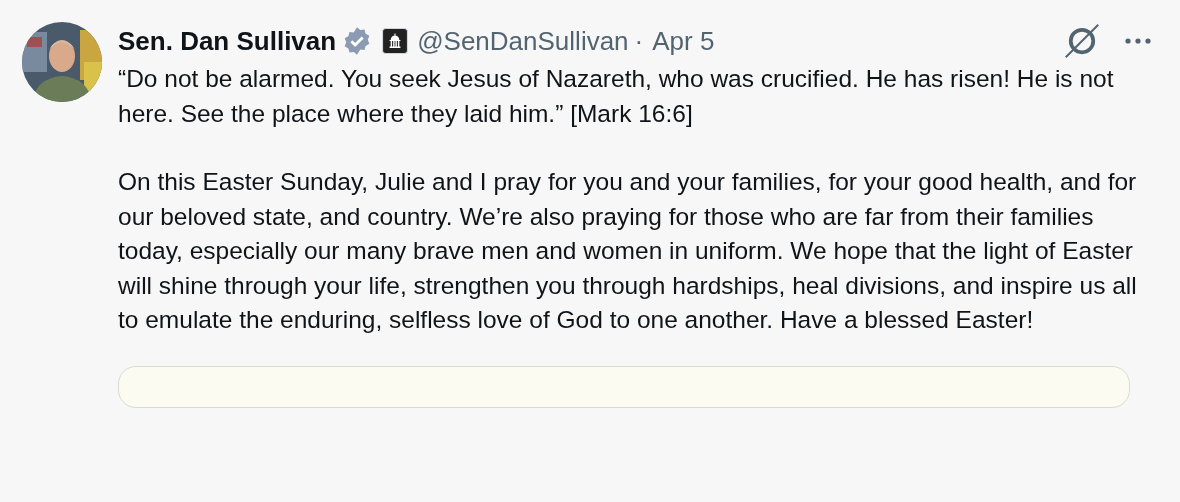 Image resolution: width=1180 pixels, height=502 pixels. Describe the element at coordinates (683, 41) in the screenshot. I see `post-date: Apr 5` at that location.